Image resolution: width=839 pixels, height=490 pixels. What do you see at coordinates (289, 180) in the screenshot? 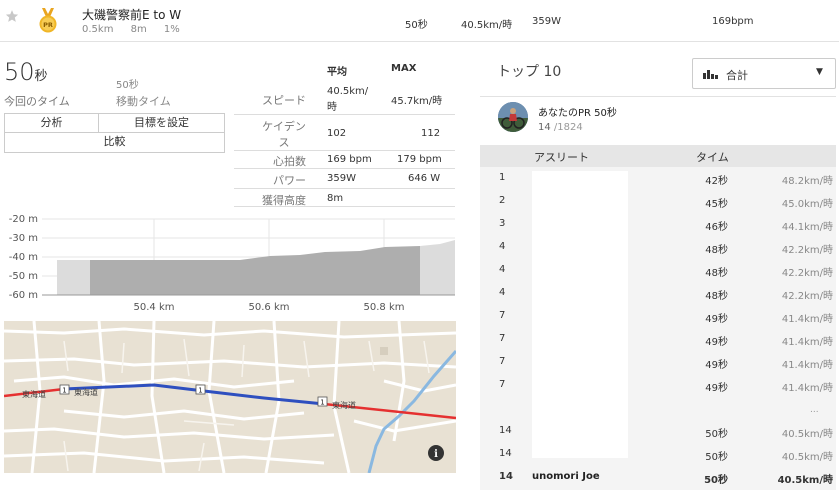
I see `stats-label-power: パワー` at bounding box center [289, 180].